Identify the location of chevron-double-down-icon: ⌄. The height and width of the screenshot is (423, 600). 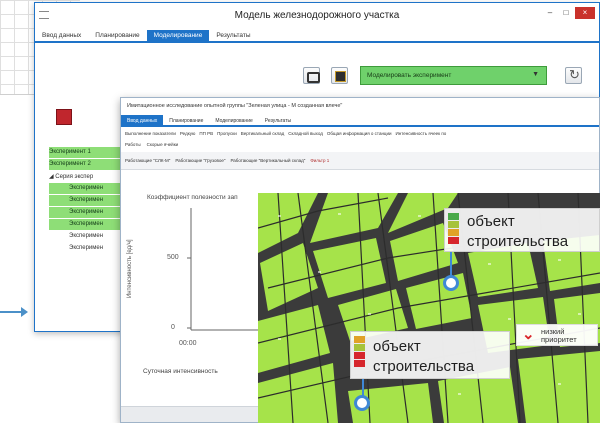
(528, 334).